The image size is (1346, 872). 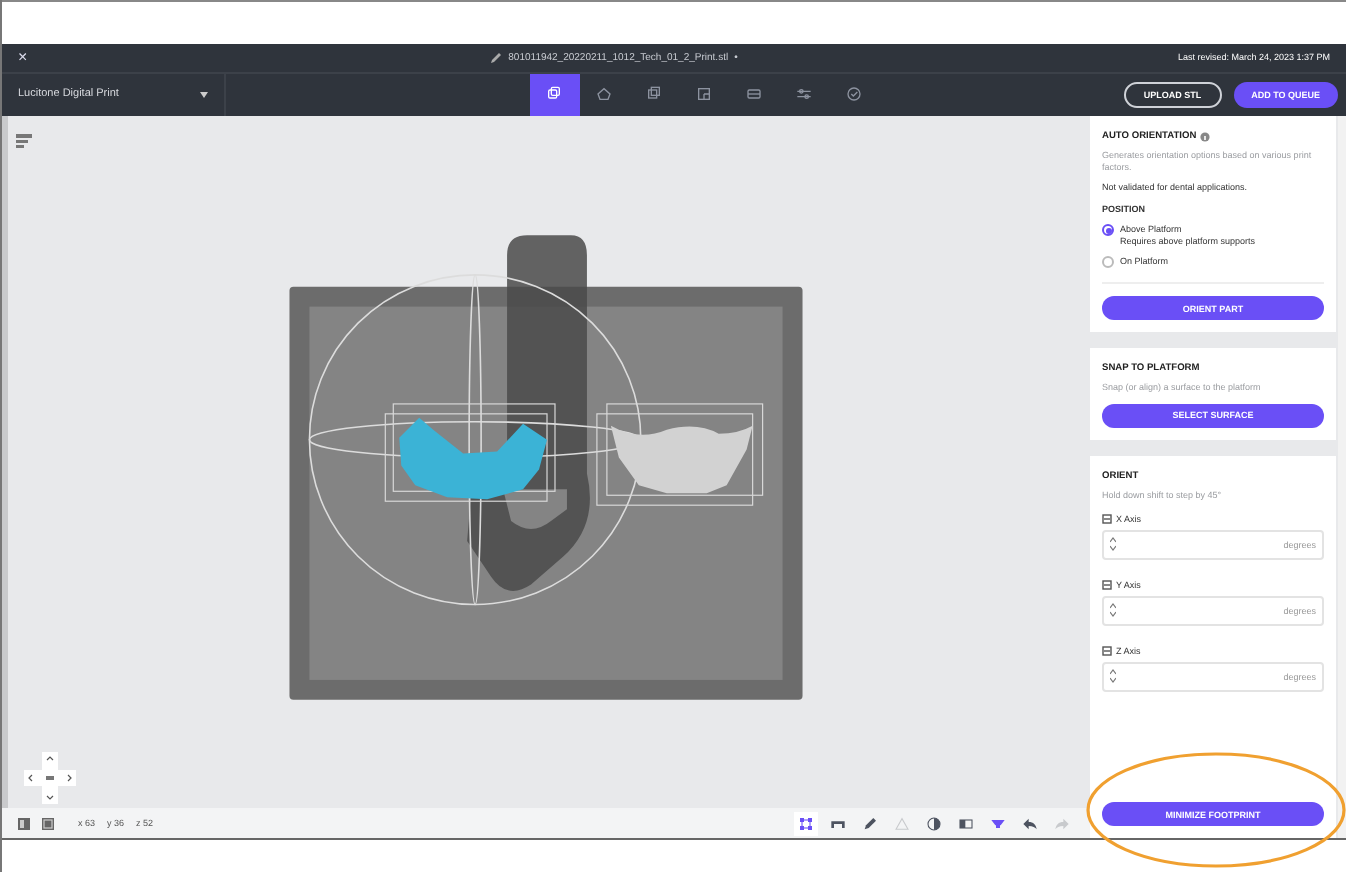 What do you see at coordinates (24, 823) in the screenshot?
I see `panel-icon` at bounding box center [24, 823].